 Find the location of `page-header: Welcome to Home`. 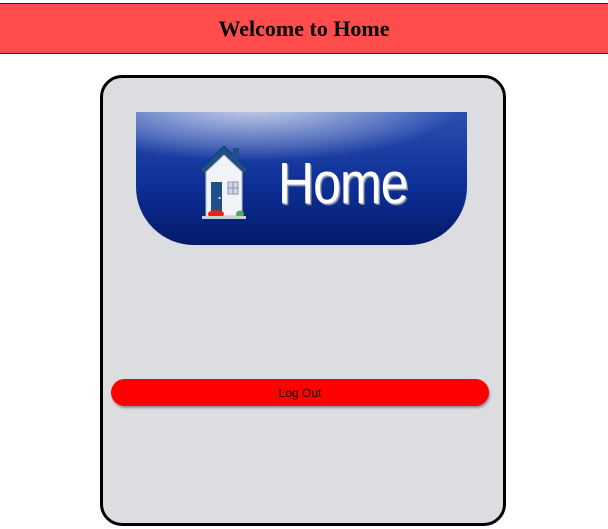

page-header: Welcome to Home is located at coordinates (304, 28).